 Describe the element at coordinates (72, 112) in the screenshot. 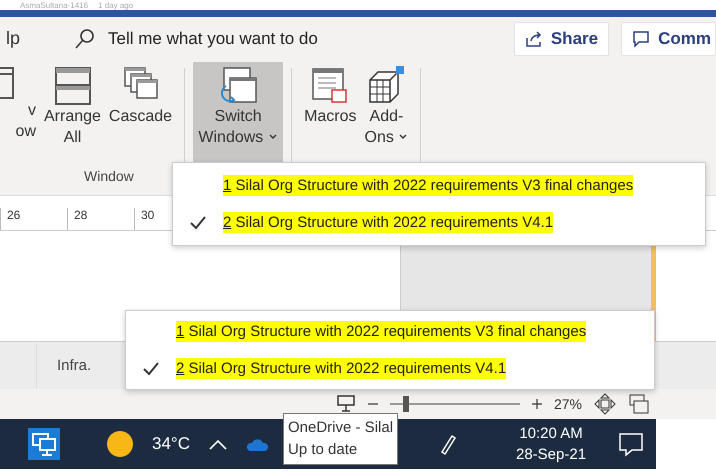

I see `ribbon-button: Arrange All` at that location.